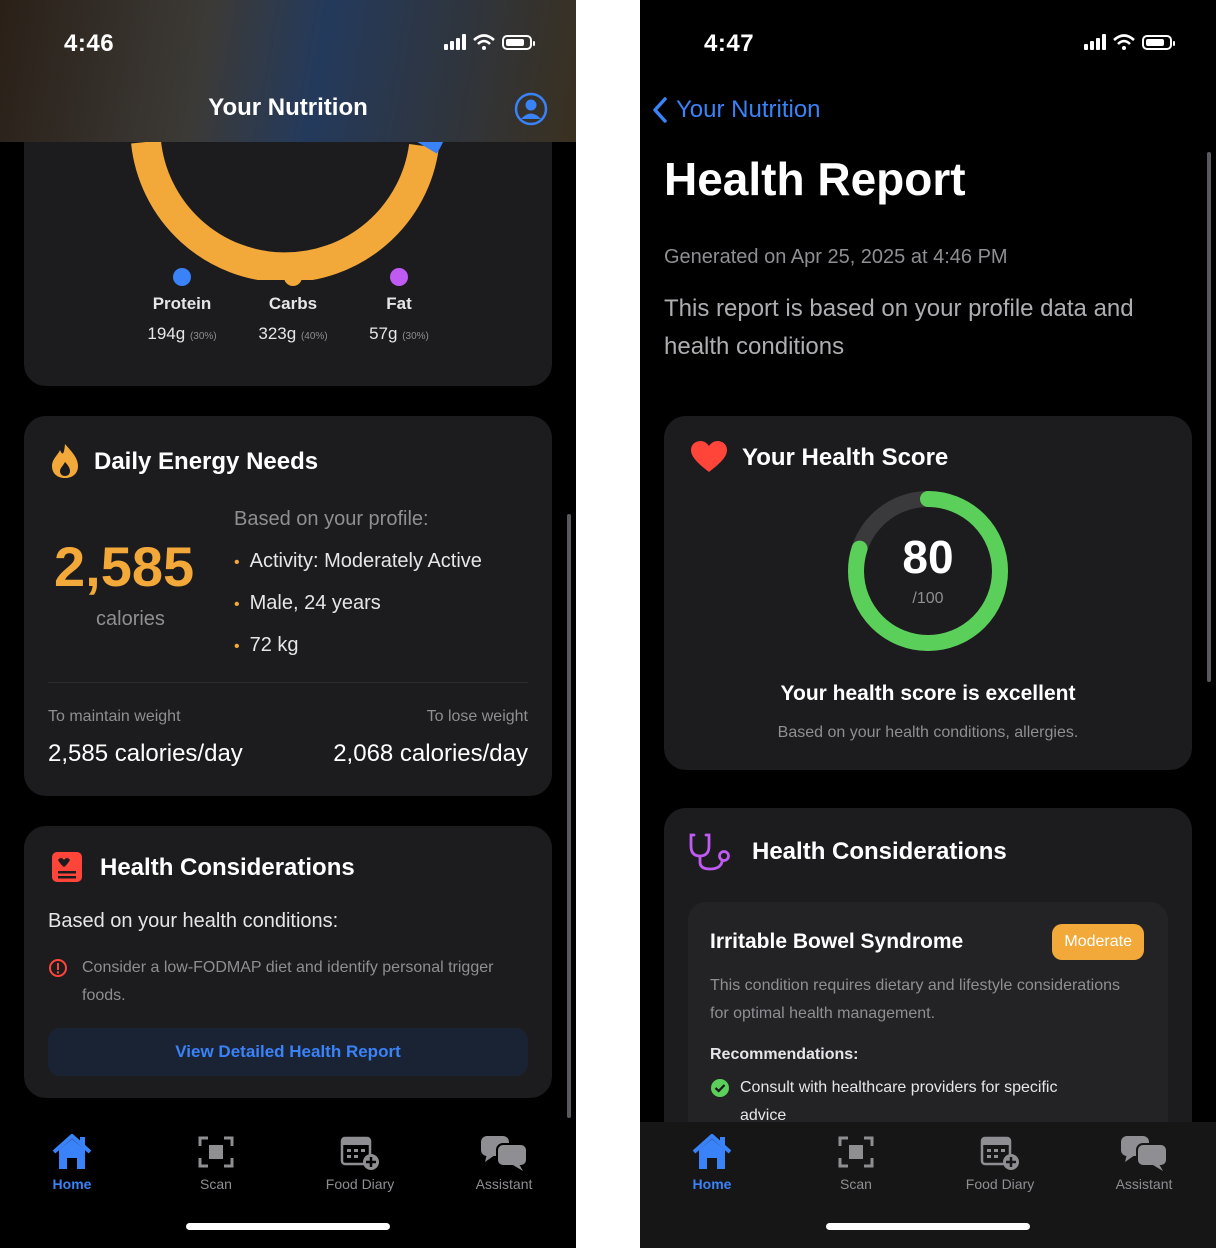 The height and width of the screenshot is (1248, 1218). Describe the element at coordinates (358, 561) in the screenshot. I see `profile-bullet: • Activity: Moderately Active` at that location.